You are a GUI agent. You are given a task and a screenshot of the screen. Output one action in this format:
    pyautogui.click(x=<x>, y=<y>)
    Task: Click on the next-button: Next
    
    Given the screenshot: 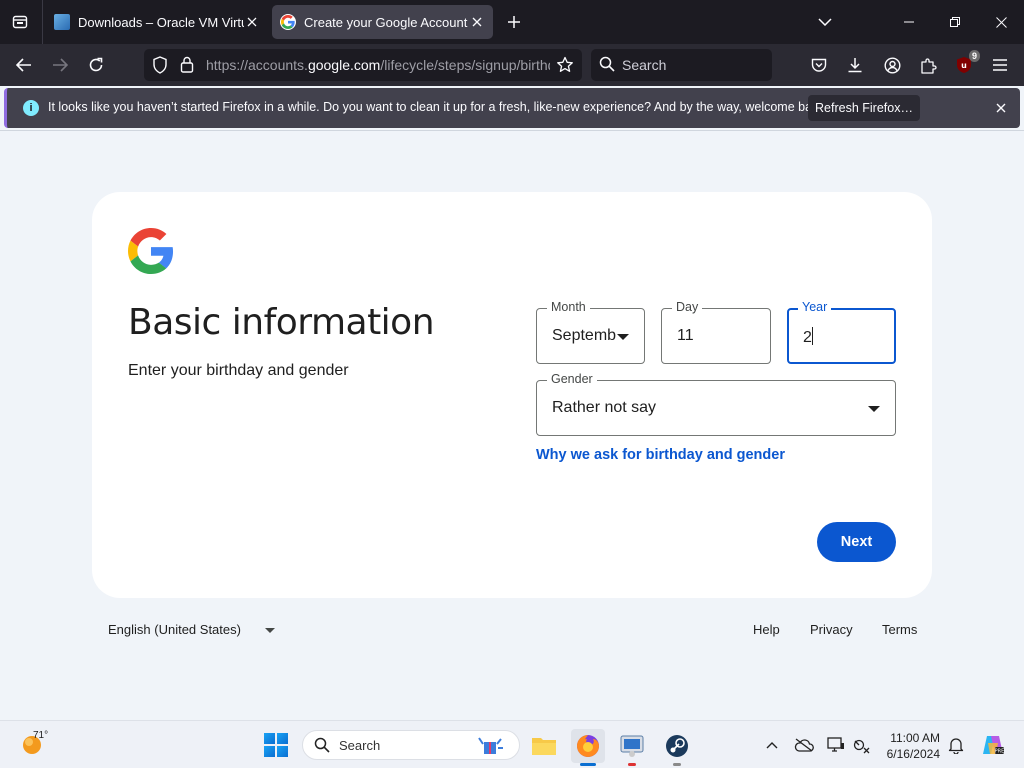 What is the action you would take?
    pyautogui.click(x=856, y=542)
    